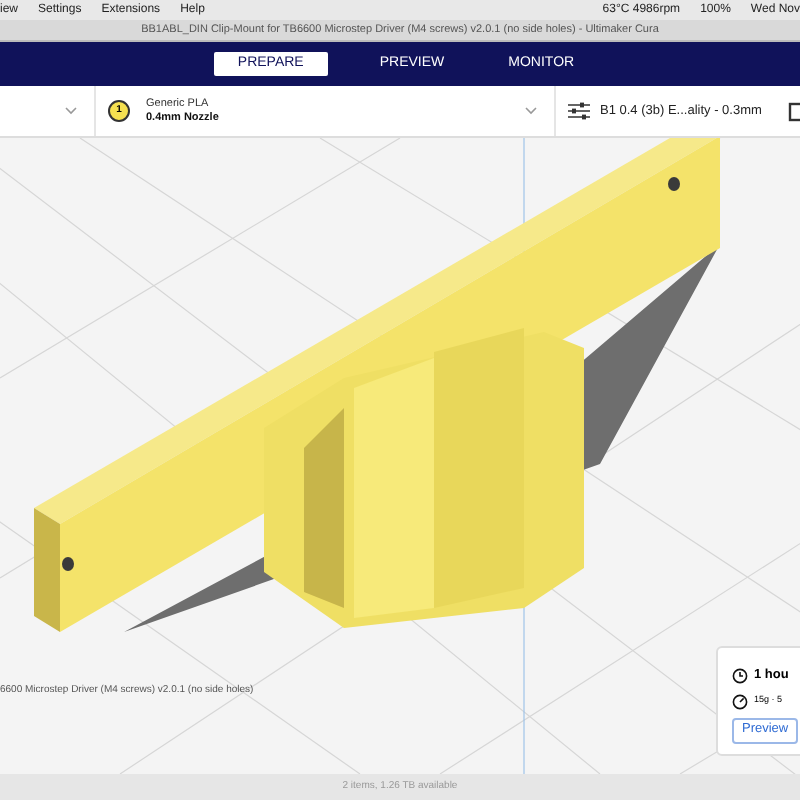 The height and width of the screenshot is (800, 800). I want to click on gauge-icon, so click(740, 701).